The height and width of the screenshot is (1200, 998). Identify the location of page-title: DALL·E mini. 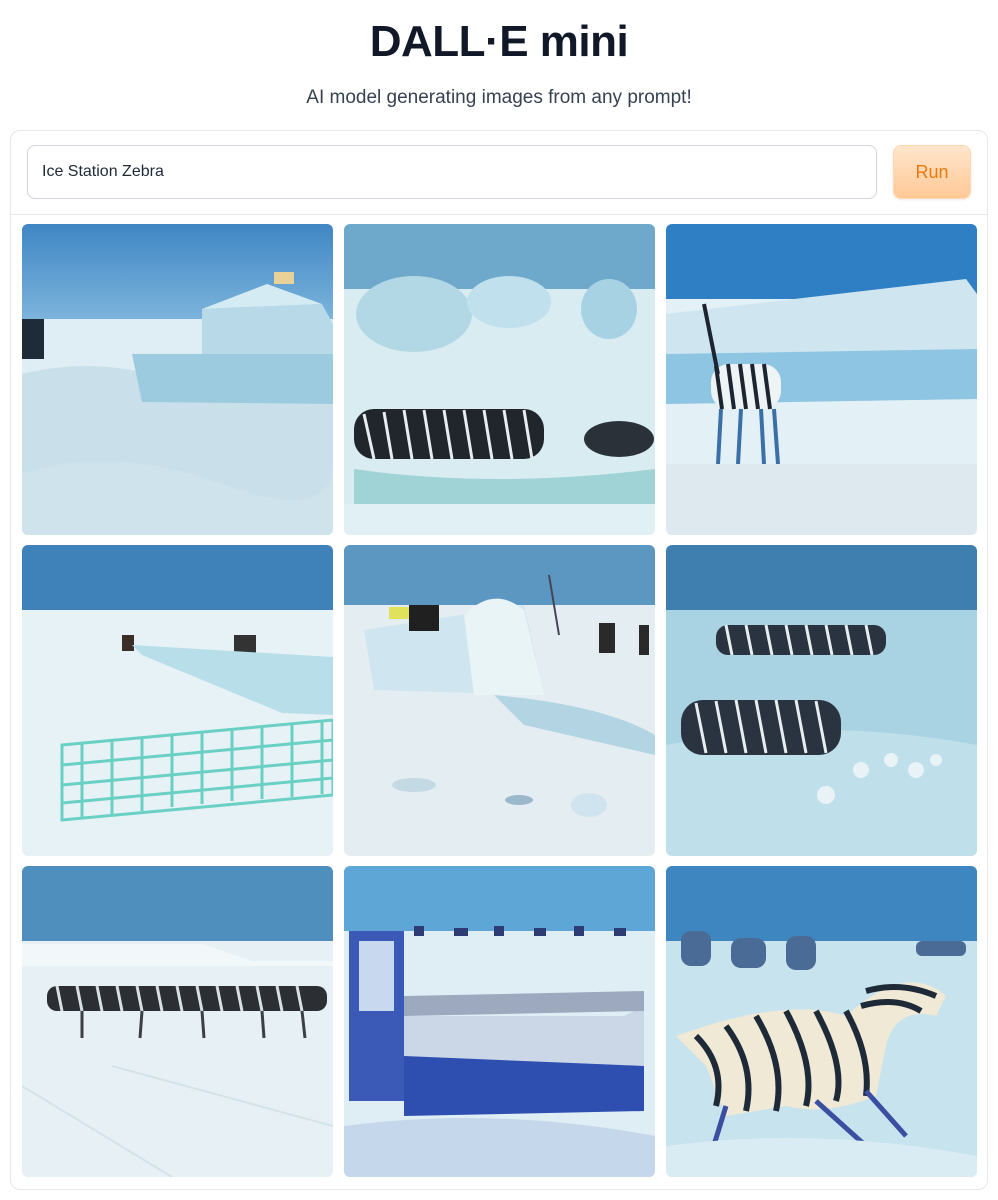
(499, 41).